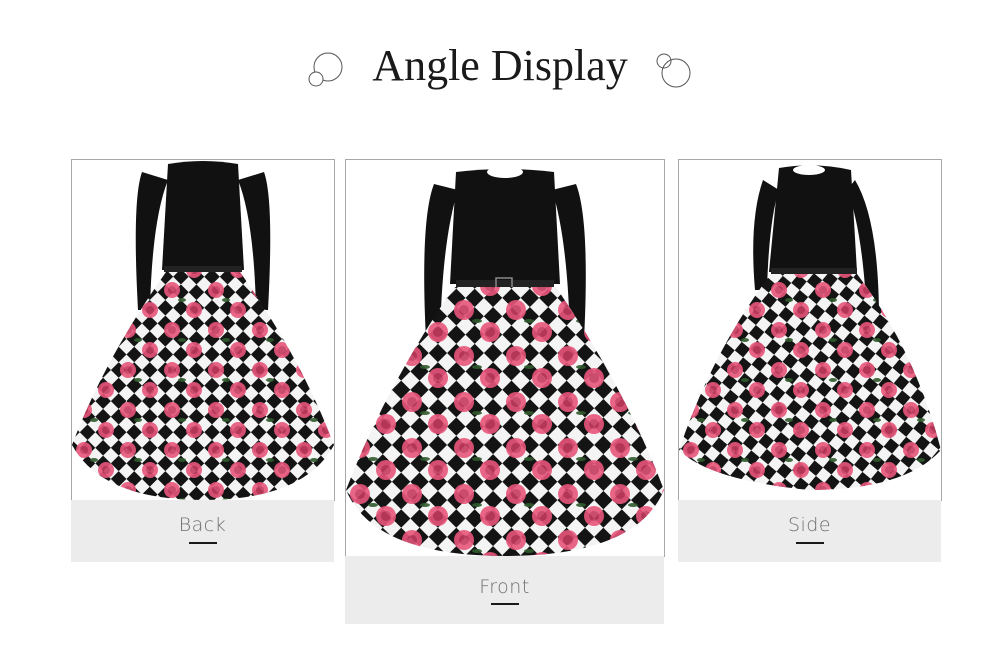 The width and height of the screenshot is (1000, 660). Describe the element at coordinates (504, 587) in the screenshot. I see `front-label: Front` at that location.